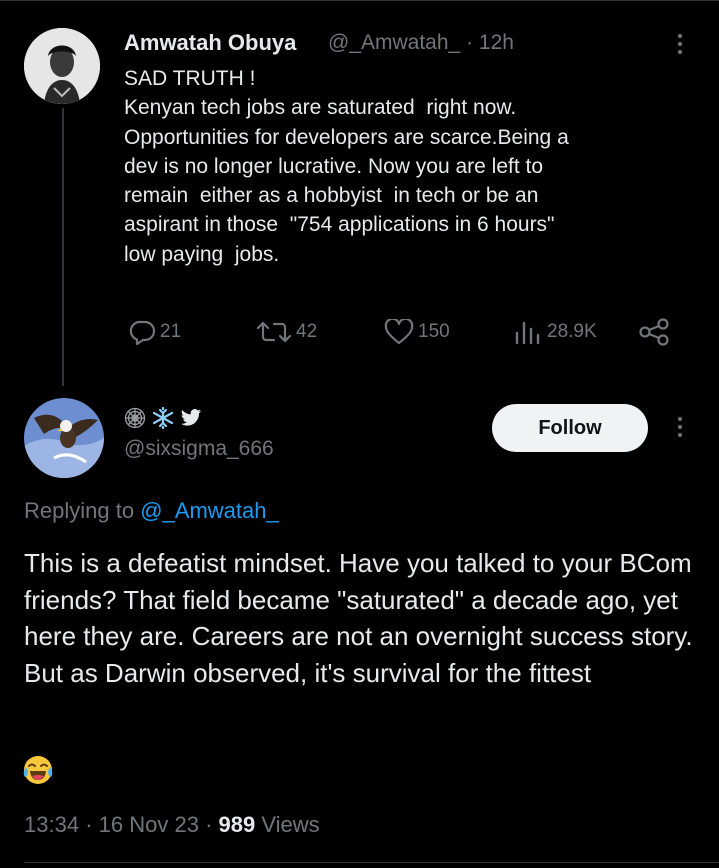 The image size is (719, 868). I want to click on share-button, so click(654, 332).